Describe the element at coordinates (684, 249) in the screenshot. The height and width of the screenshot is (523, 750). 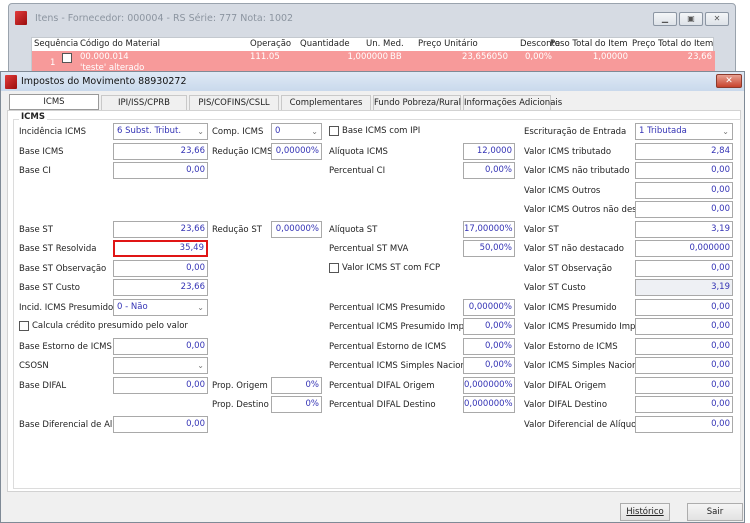
I see `valor-st-nao-destacado-input: 0,000000` at that location.